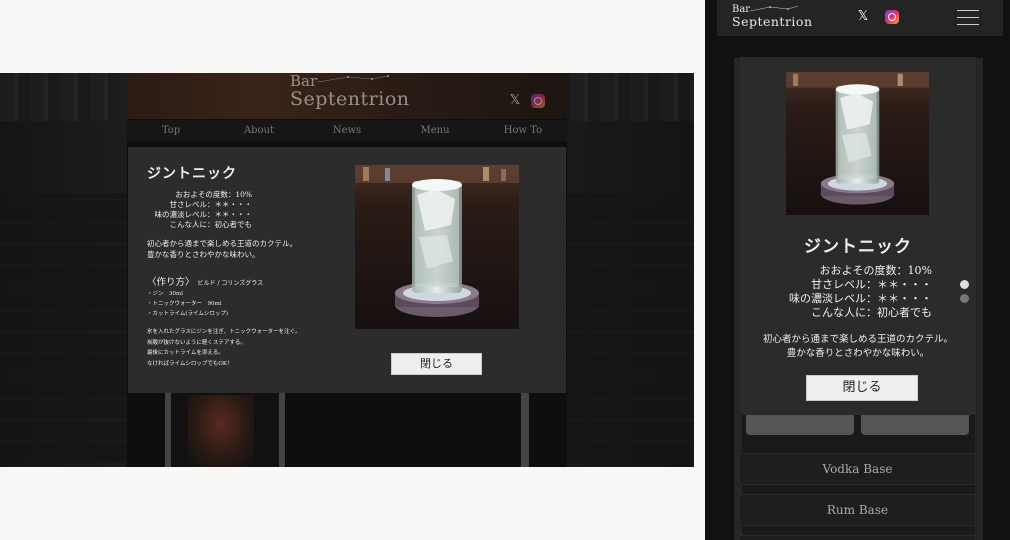 This screenshot has height=540, width=1010. I want to click on scroll-dot, so click(964, 298).